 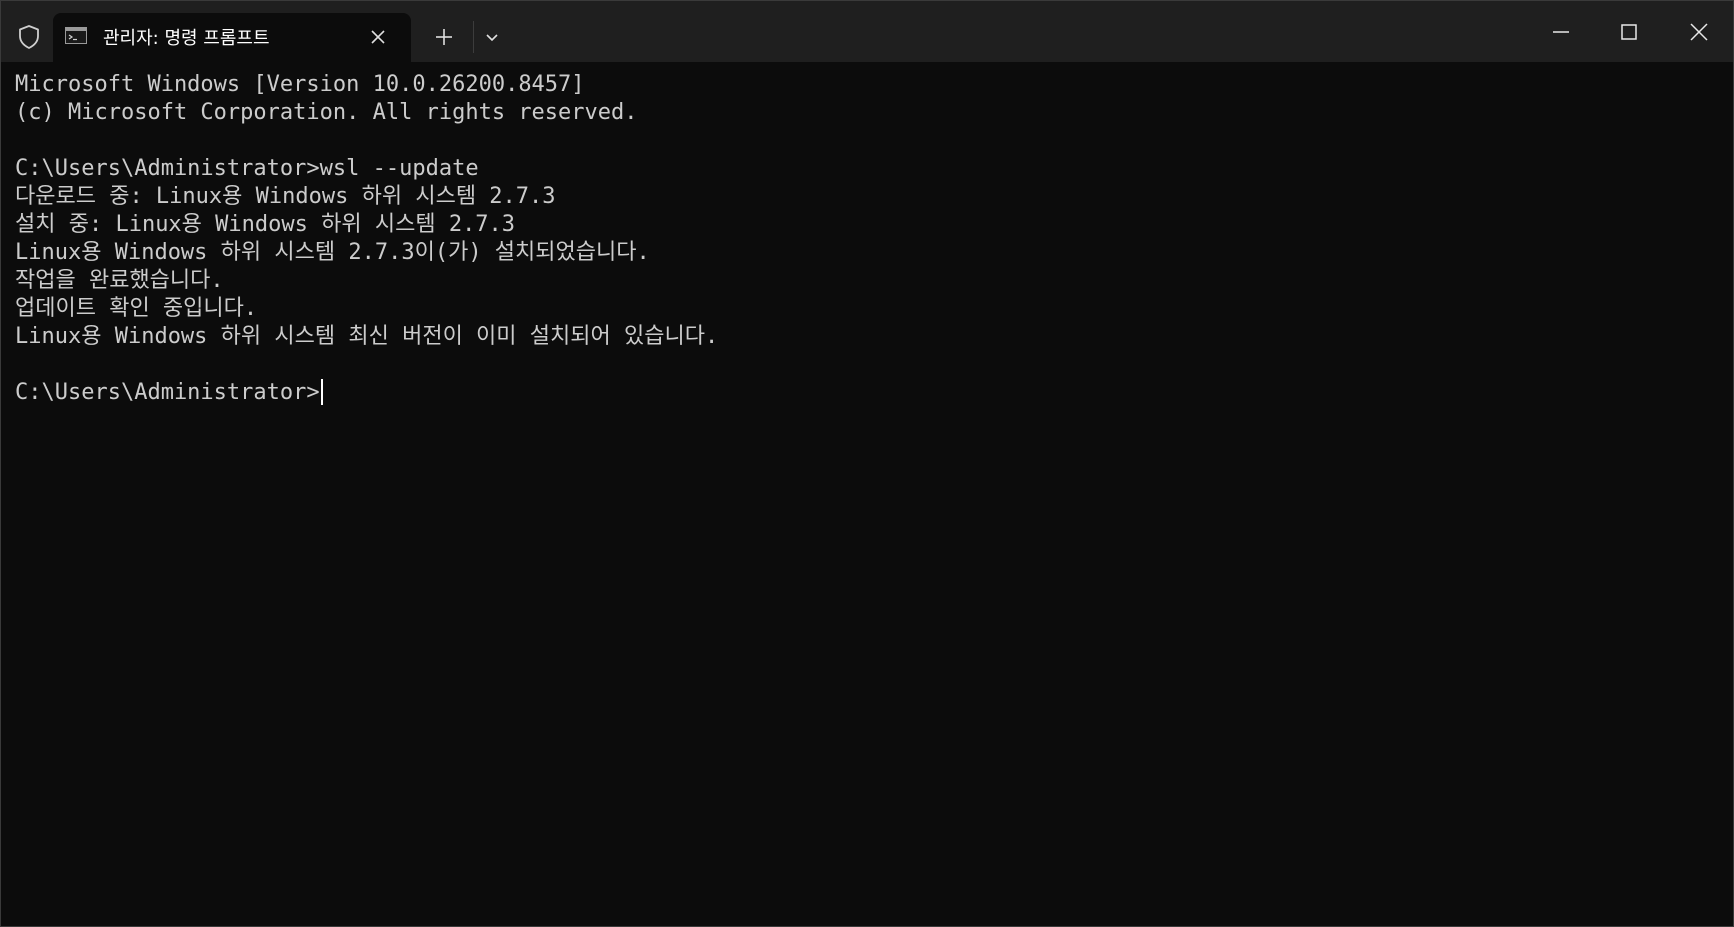 What do you see at coordinates (378, 37) in the screenshot?
I see `close-tab-icon` at bounding box center [378, 37].